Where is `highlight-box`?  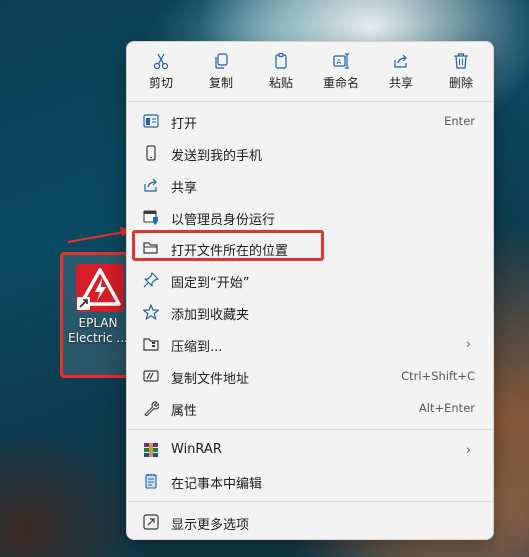
highlight-box is located at coordinates (228, 245).